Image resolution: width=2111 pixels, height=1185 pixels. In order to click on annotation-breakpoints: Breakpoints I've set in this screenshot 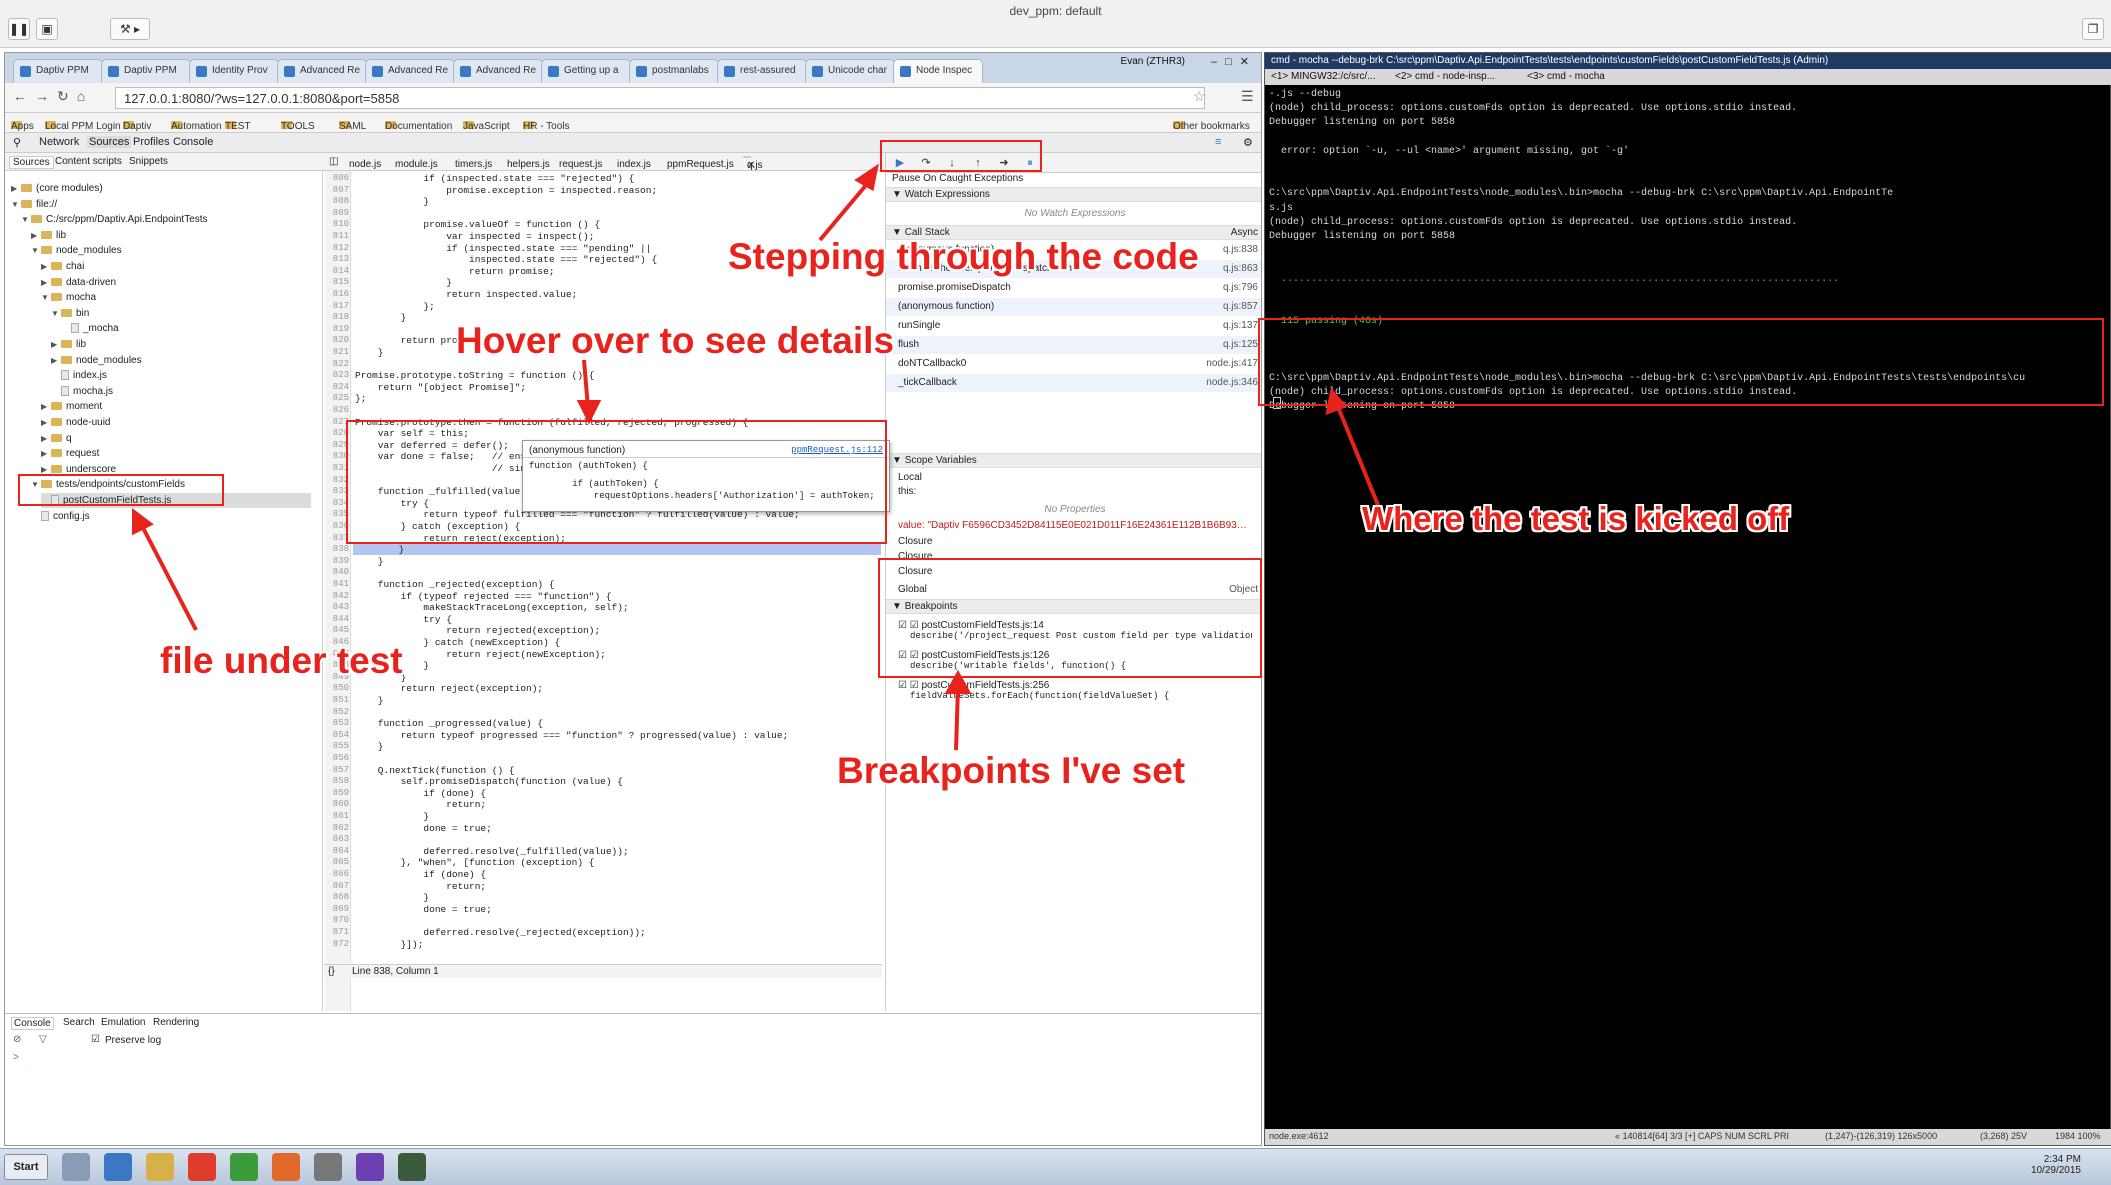, I will do `click(1011, 770)`.